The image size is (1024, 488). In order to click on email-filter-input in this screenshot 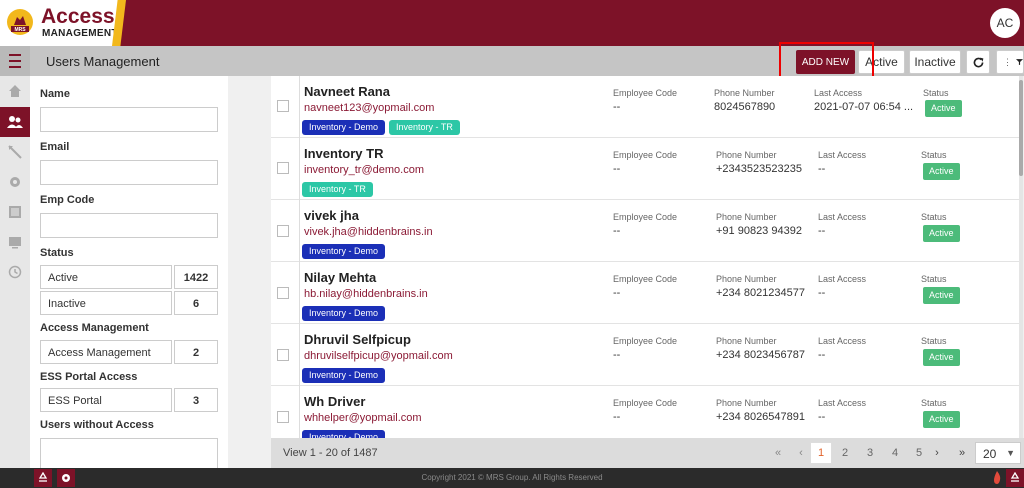, I will do `click(129, 172)`.